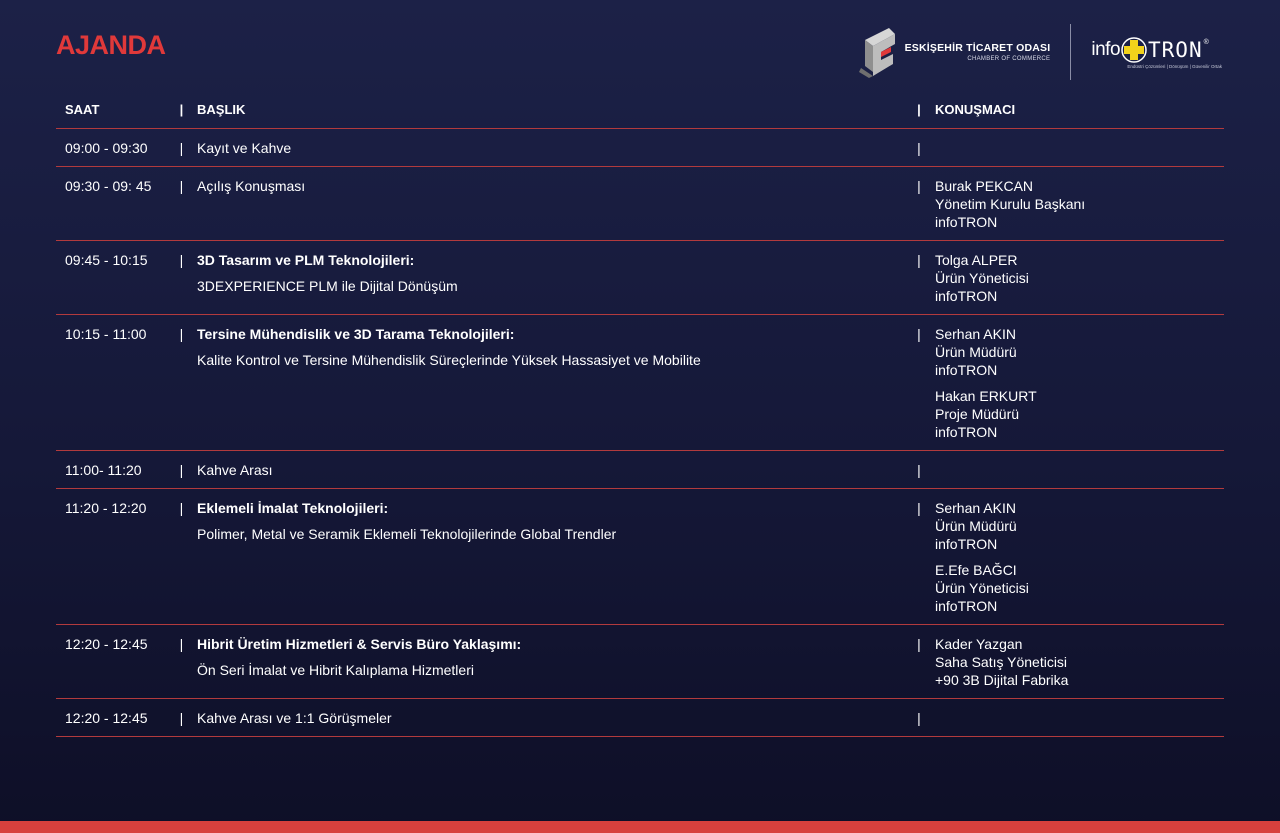 Image resolution: width=1280 pixels, height=833 pixels. I want to click on session-title-cell: Açılış Konuşması, so click(550, 203).